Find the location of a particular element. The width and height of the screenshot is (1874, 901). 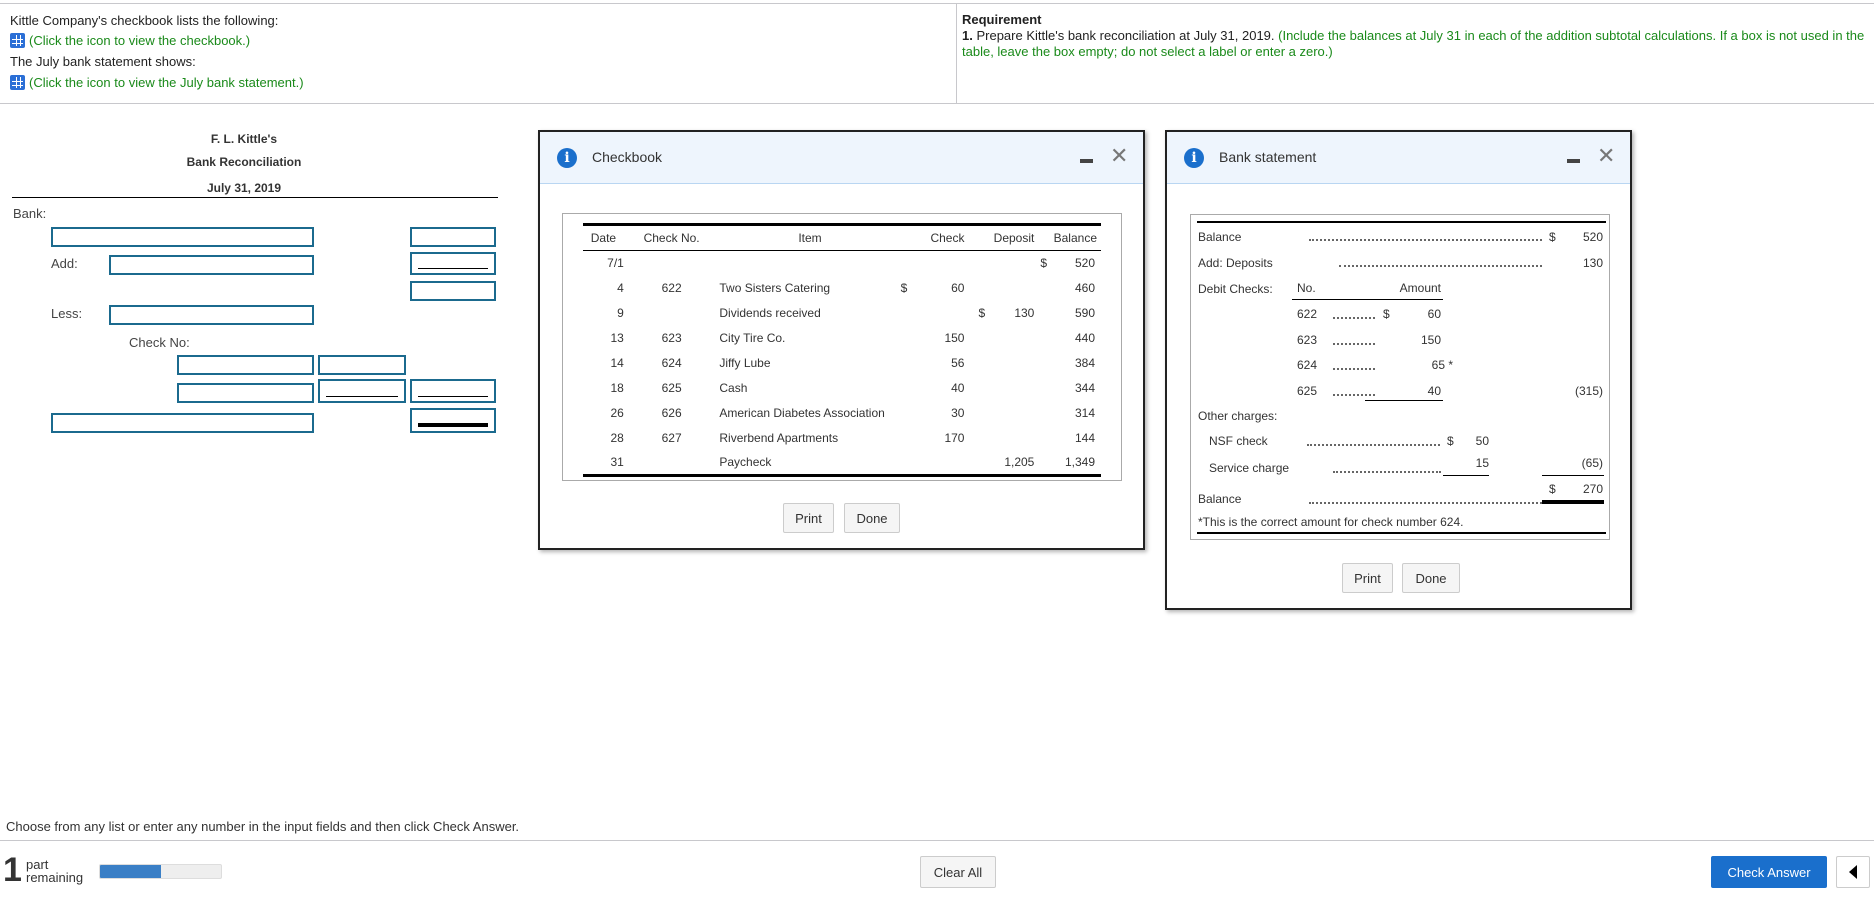

checkbook-link: (Click the icon to view the checkbook.) is located at coordinates (130, 40).